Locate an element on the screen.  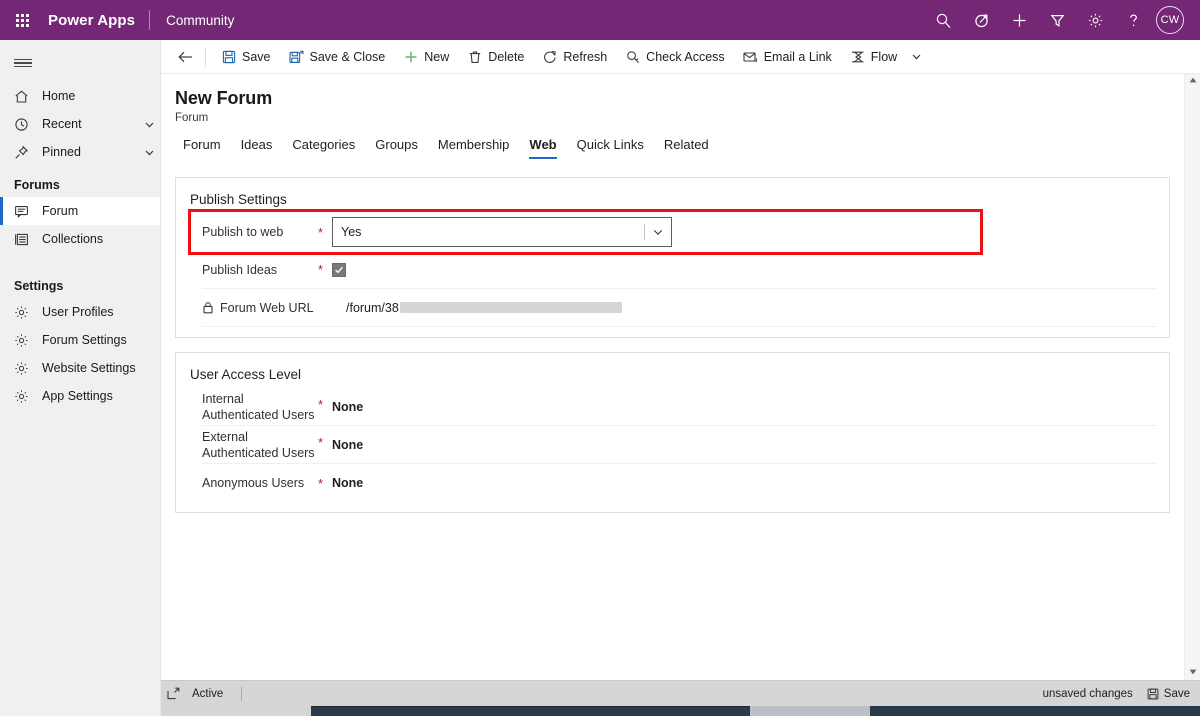
flow-button: Flow is located at coordinates (873, 57).